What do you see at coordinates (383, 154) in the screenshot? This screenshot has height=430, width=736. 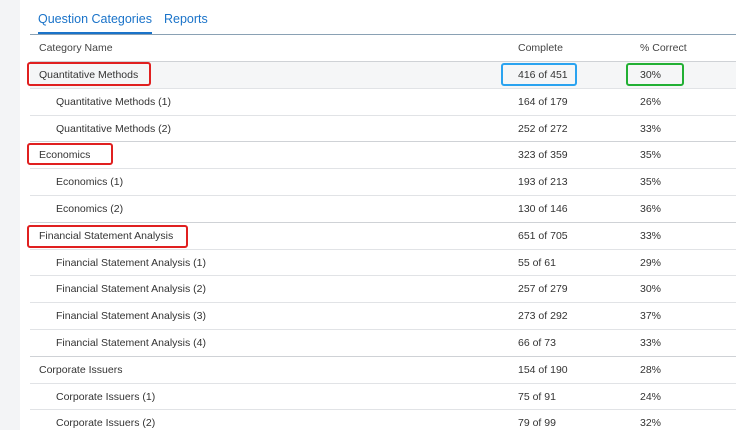 I see `table-row: Economics 323 of 359 35%` at bounding box center [383, 154].